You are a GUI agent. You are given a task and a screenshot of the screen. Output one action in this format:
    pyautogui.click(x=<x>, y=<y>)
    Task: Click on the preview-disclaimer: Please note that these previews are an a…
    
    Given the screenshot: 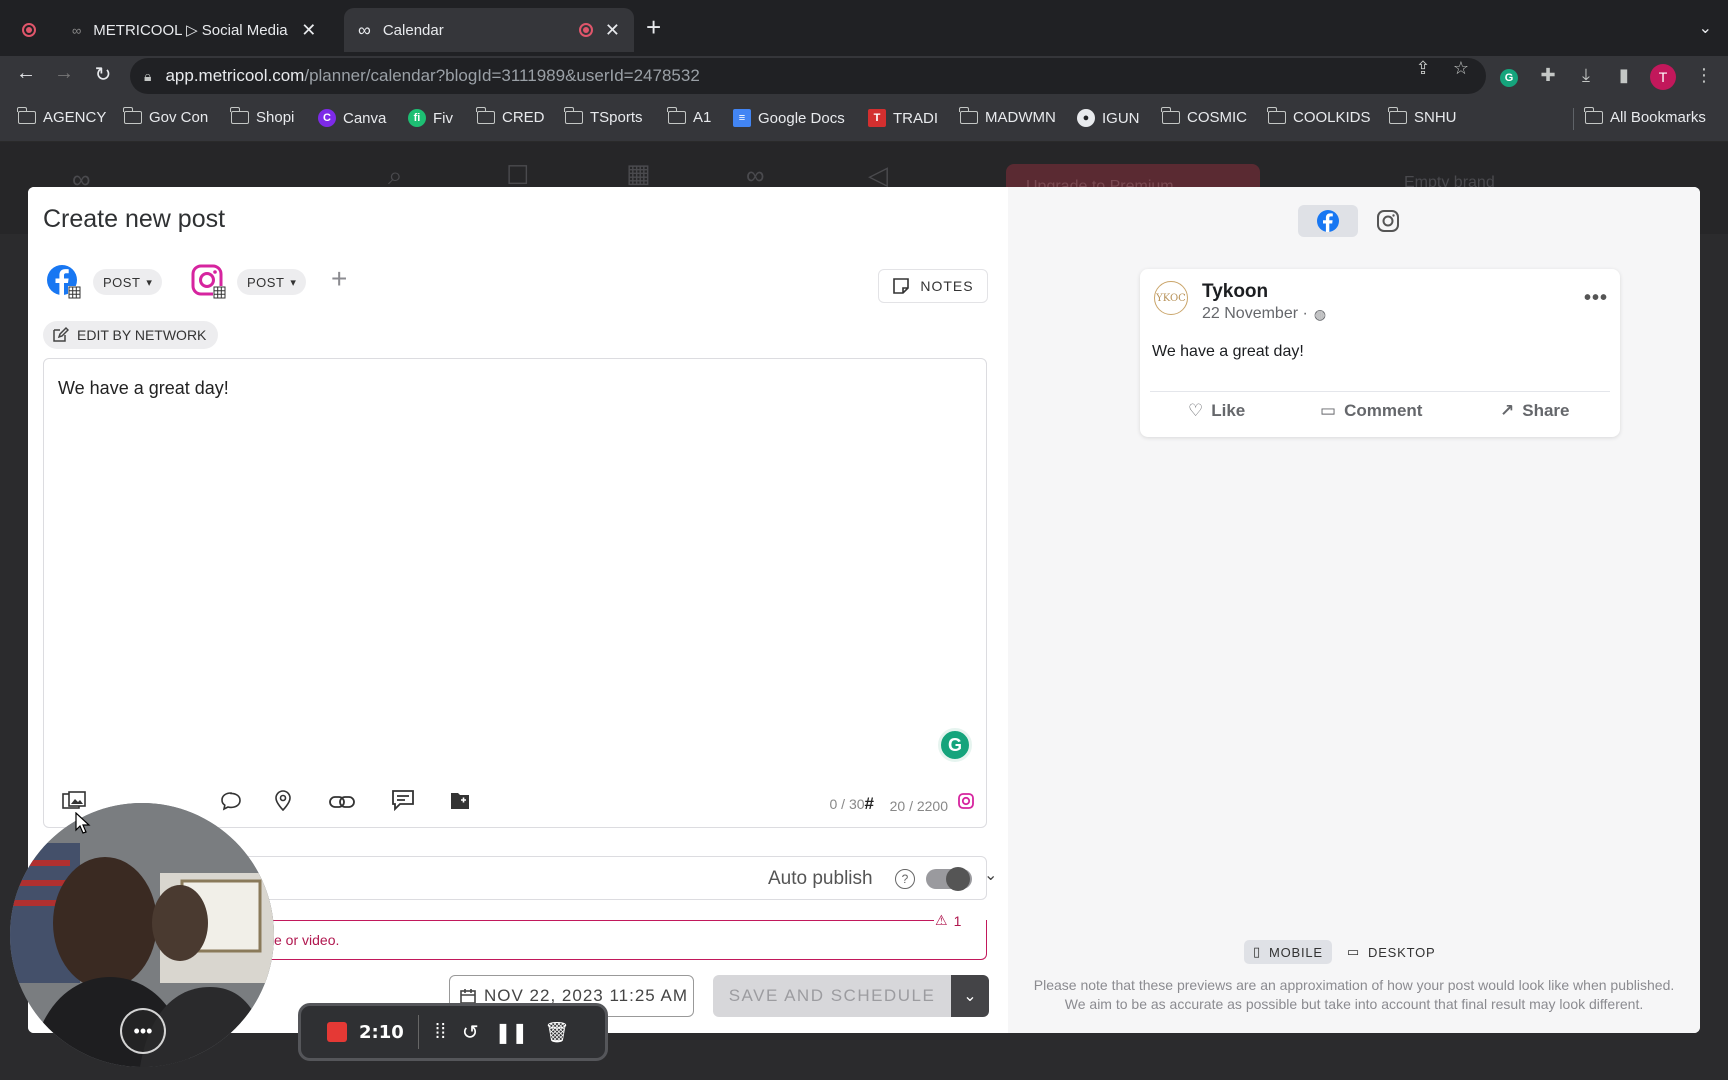 What is the action you would take?
    pyautogui.click(x=1354, y=994)
    